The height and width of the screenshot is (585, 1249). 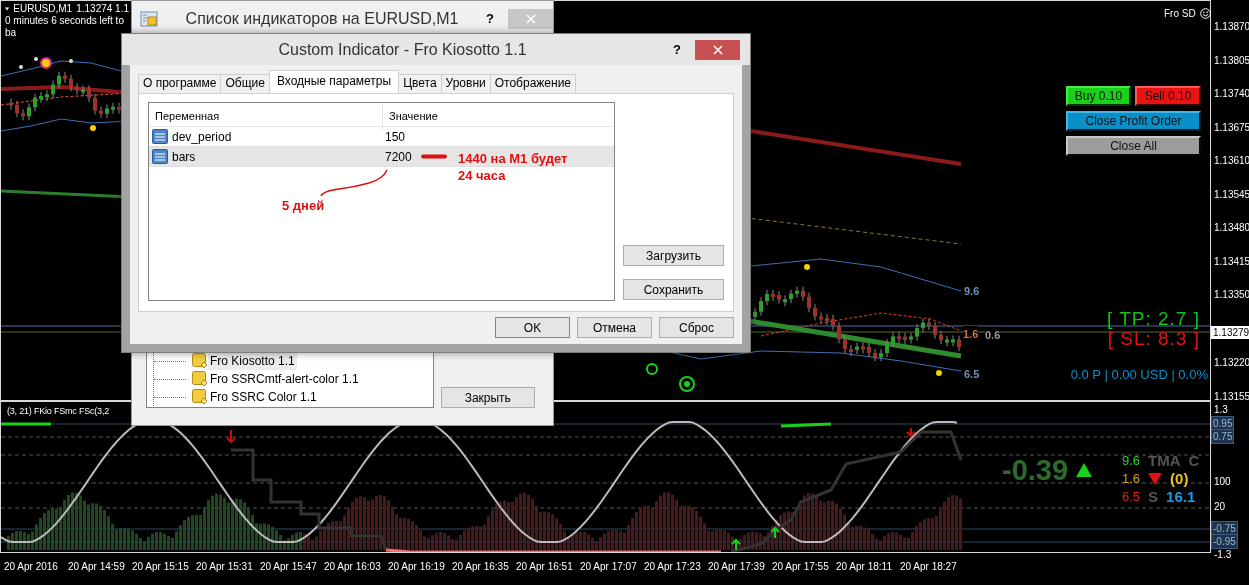 I want to click on annotation-text: 1440 на М1 будет, so click(x=513, y=159).